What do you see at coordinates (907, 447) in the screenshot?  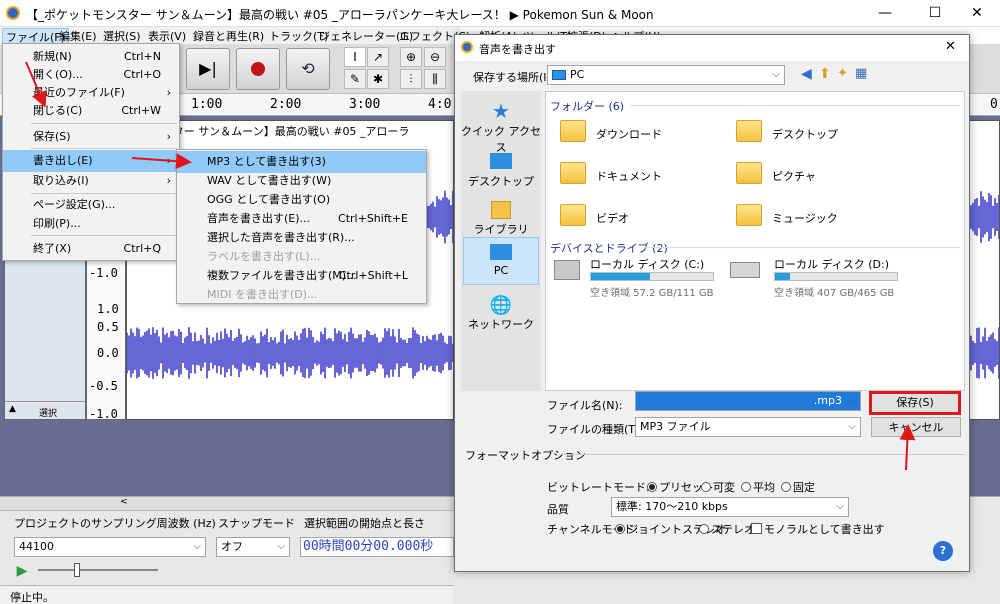 I see `arrow-to-save` at bounding box center [907, 447].